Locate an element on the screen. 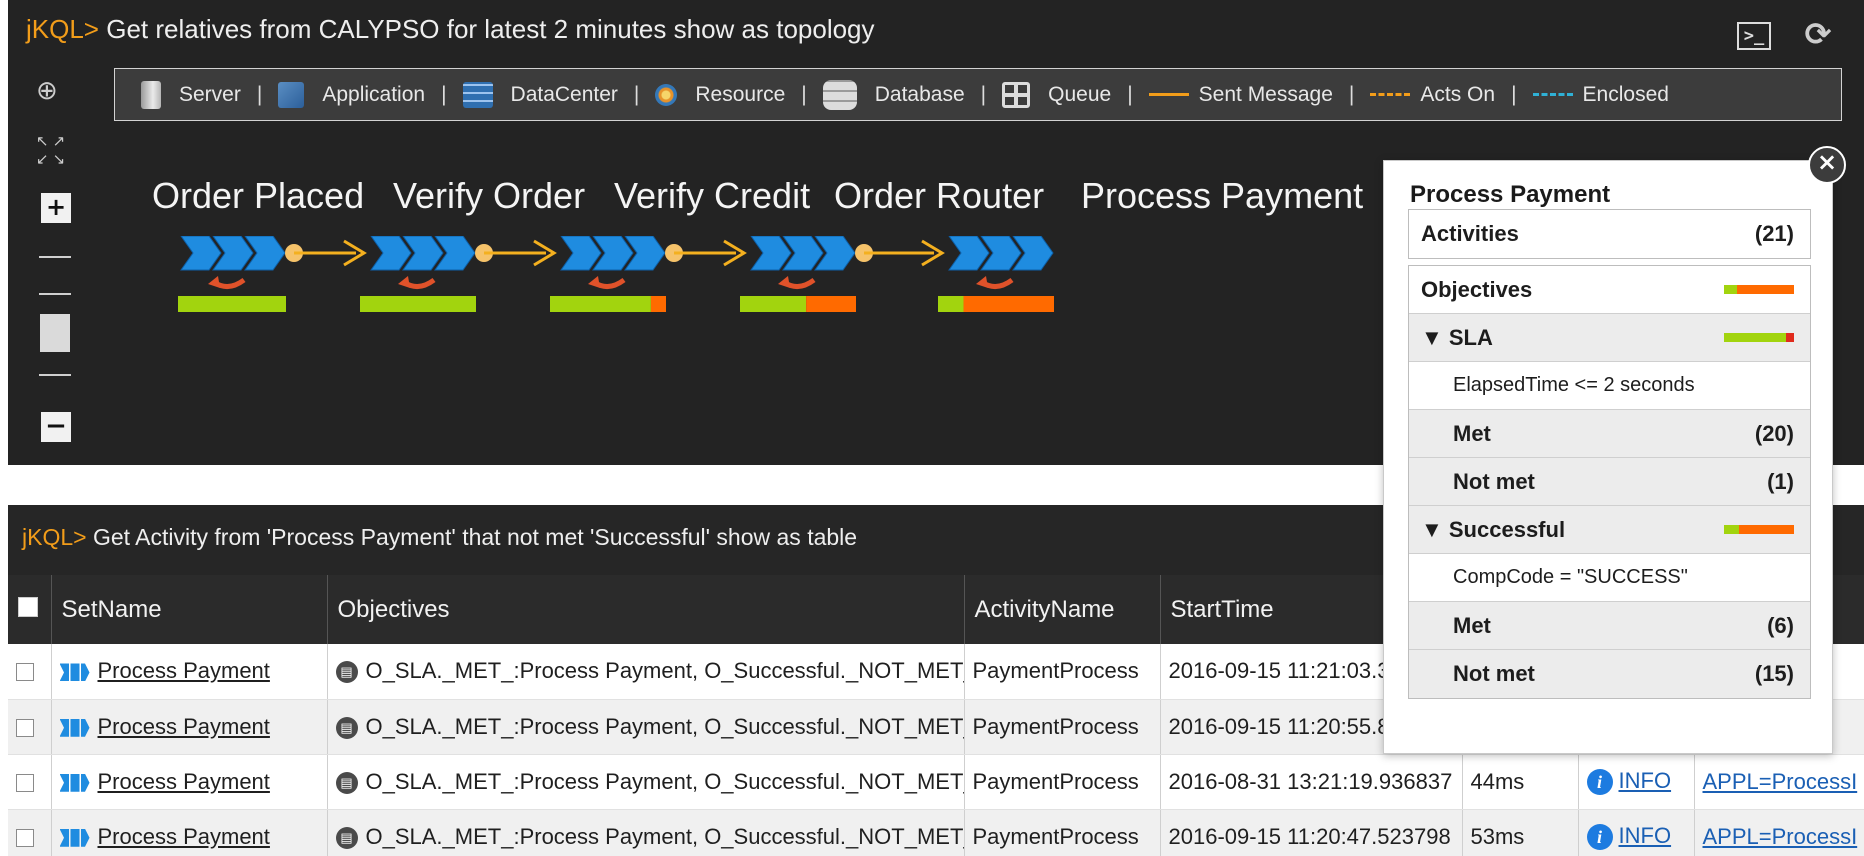  successful-condition: CompCode = "SUCCESS" is located at coordinates (1609, 578).